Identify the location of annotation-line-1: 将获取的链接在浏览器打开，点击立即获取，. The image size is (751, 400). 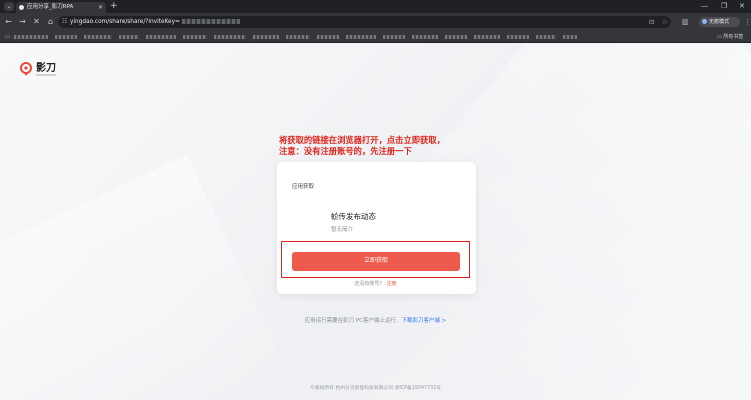
(362, 140).